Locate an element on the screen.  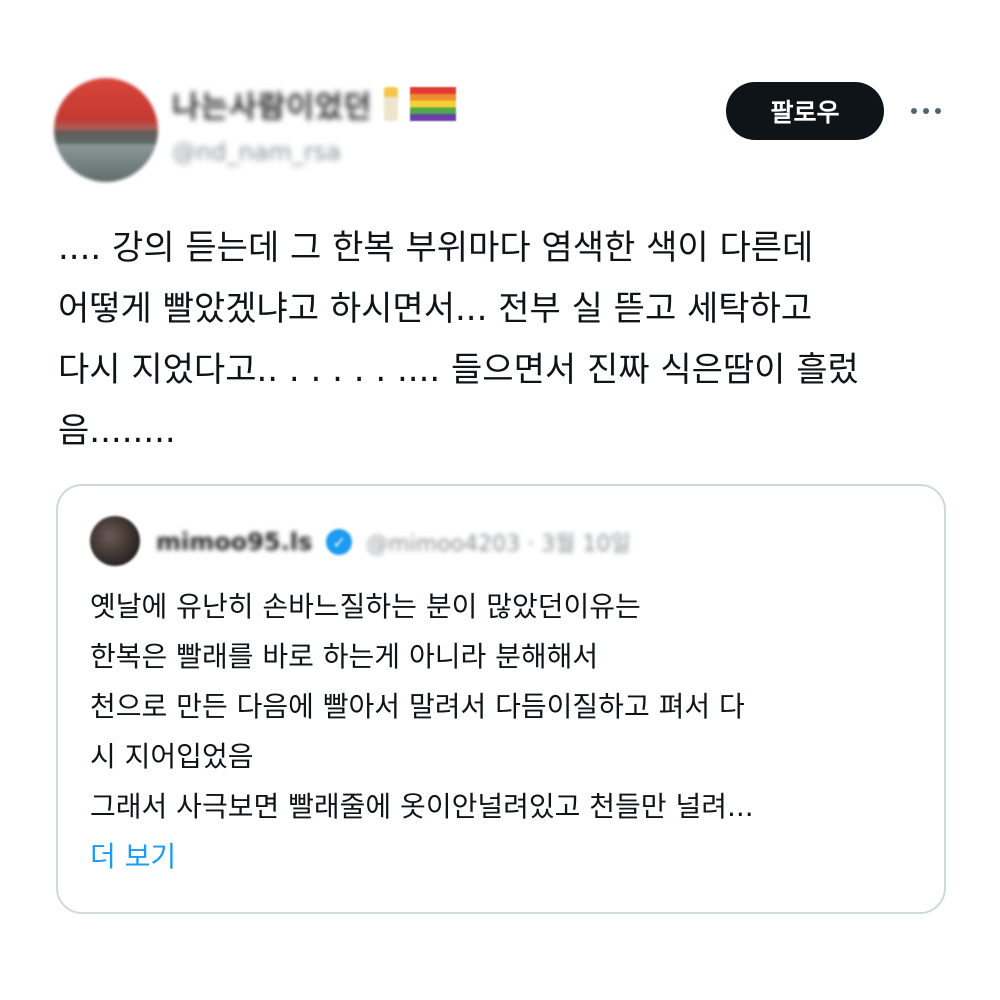
quoted-author-name: mimoo95.ls is located at coordinates (234, 542).